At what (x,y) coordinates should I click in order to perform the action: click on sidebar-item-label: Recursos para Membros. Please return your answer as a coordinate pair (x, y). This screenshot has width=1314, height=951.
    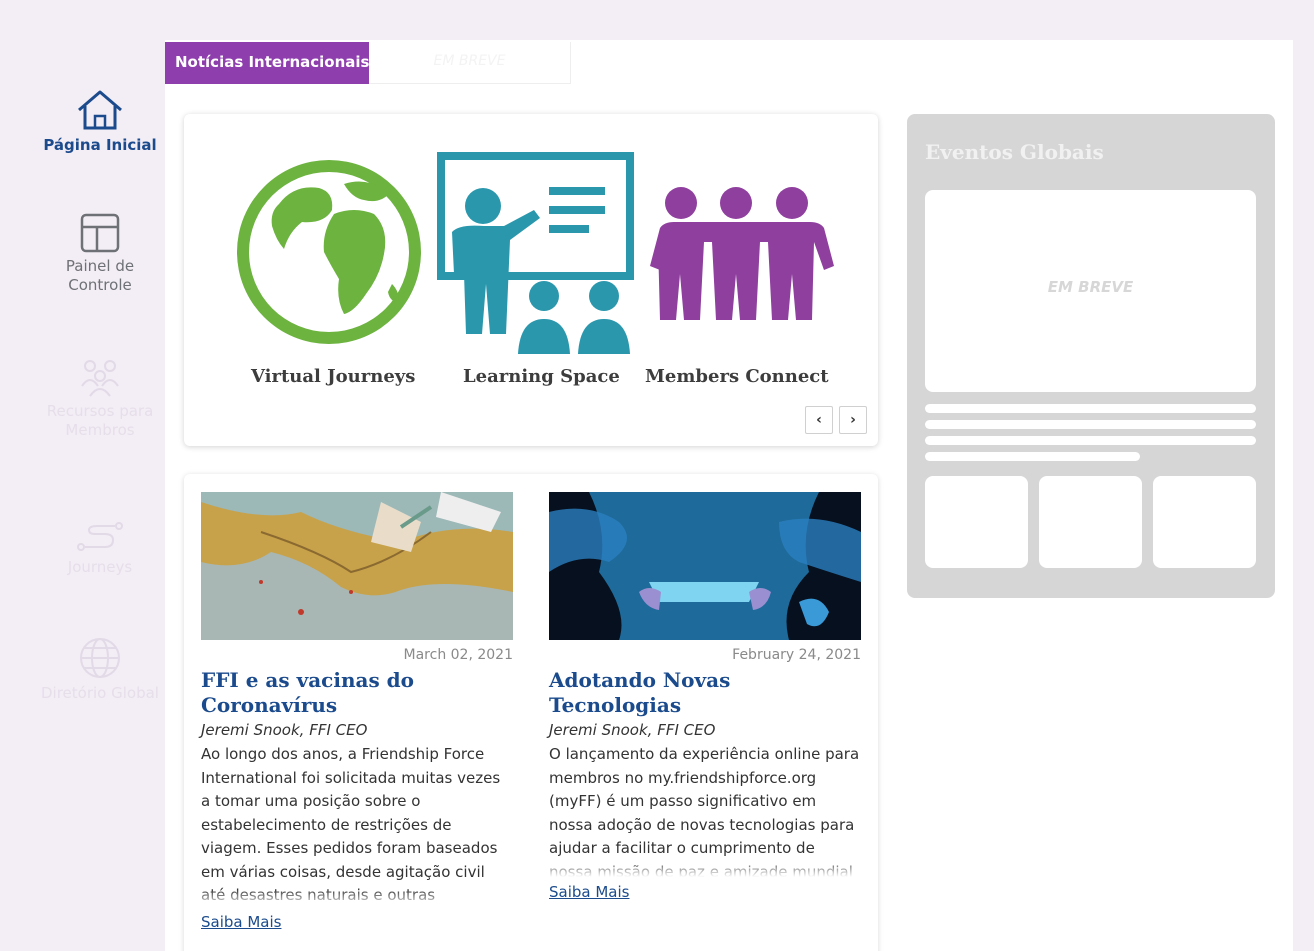
    Looking at the image, I should click on (100, 420).